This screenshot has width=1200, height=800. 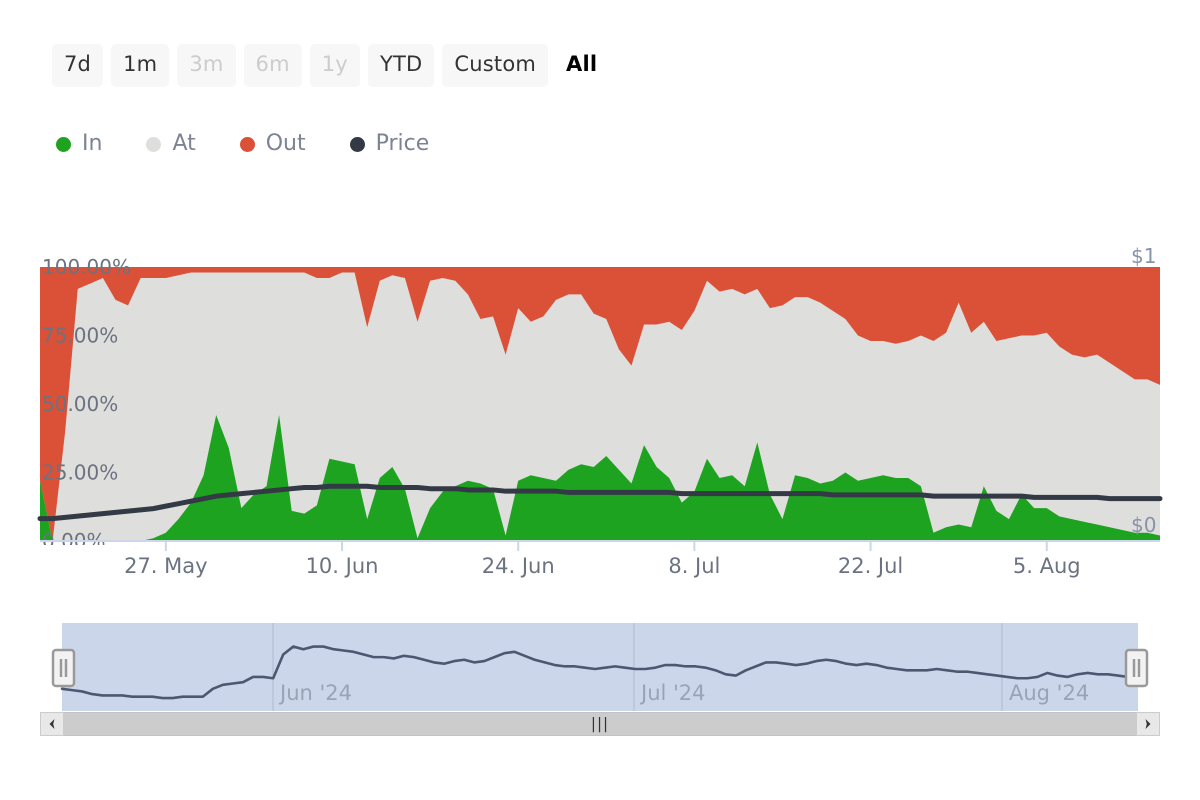 I want to click on x-axis-tick-label: 5. Aug, so click(x=1047, y=566).